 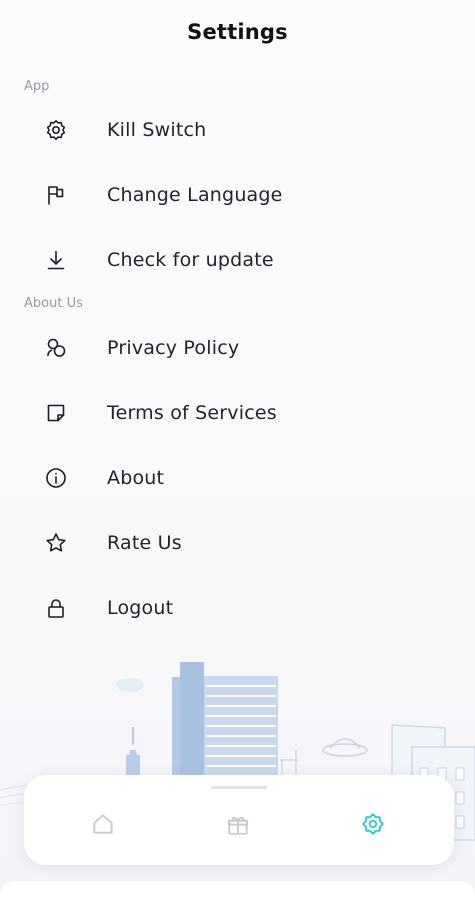 I want to click on settings-icon, so click(x=373, y=824).